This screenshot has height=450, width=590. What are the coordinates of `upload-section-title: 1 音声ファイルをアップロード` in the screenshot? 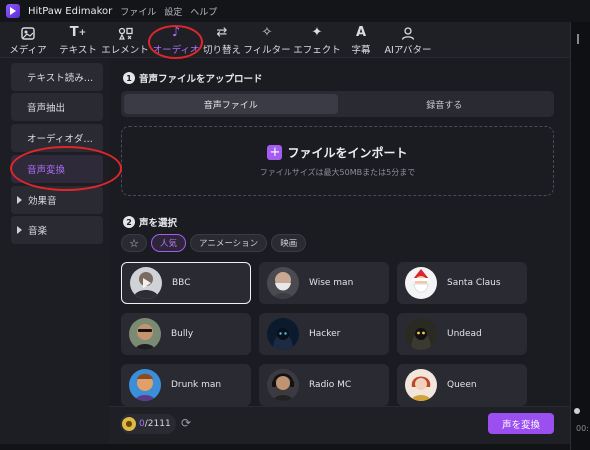 It's located at (193, 78).